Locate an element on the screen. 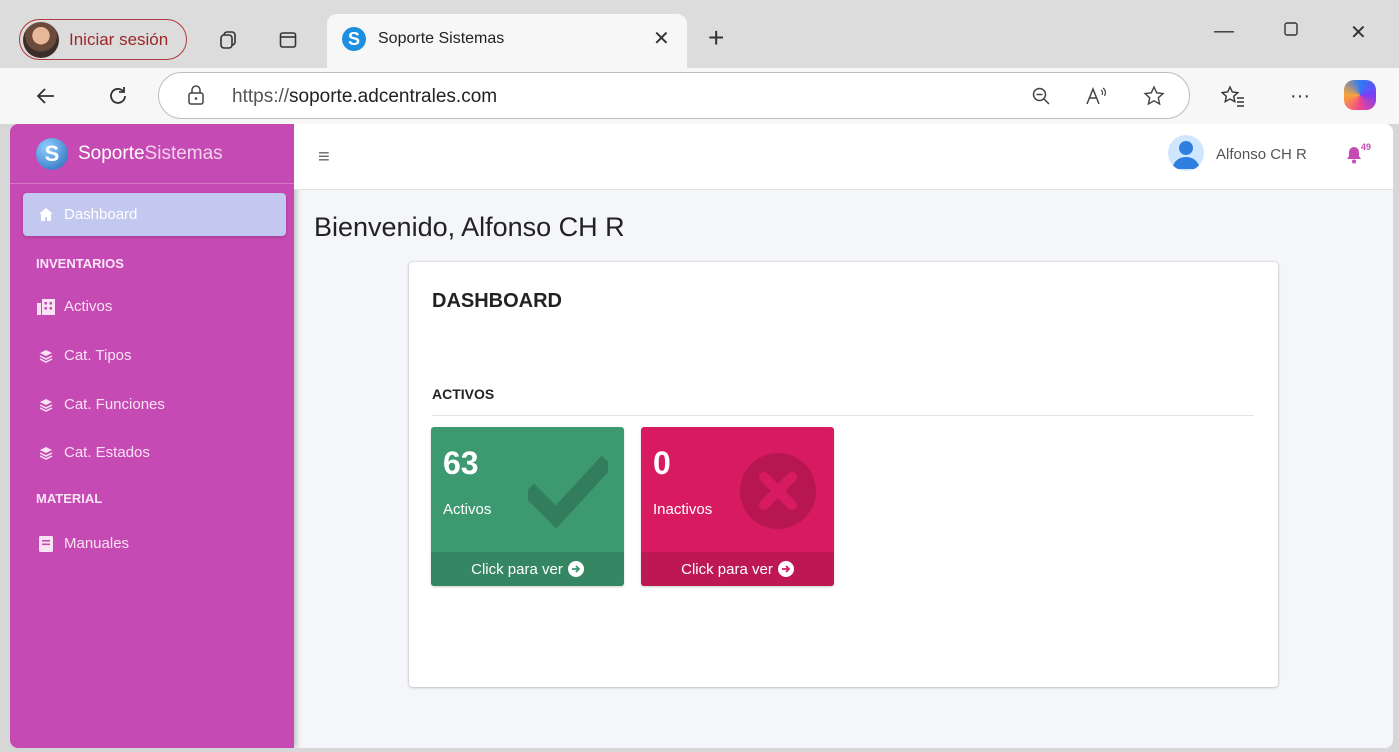  reload-icon is located at coordinates (118, 96).